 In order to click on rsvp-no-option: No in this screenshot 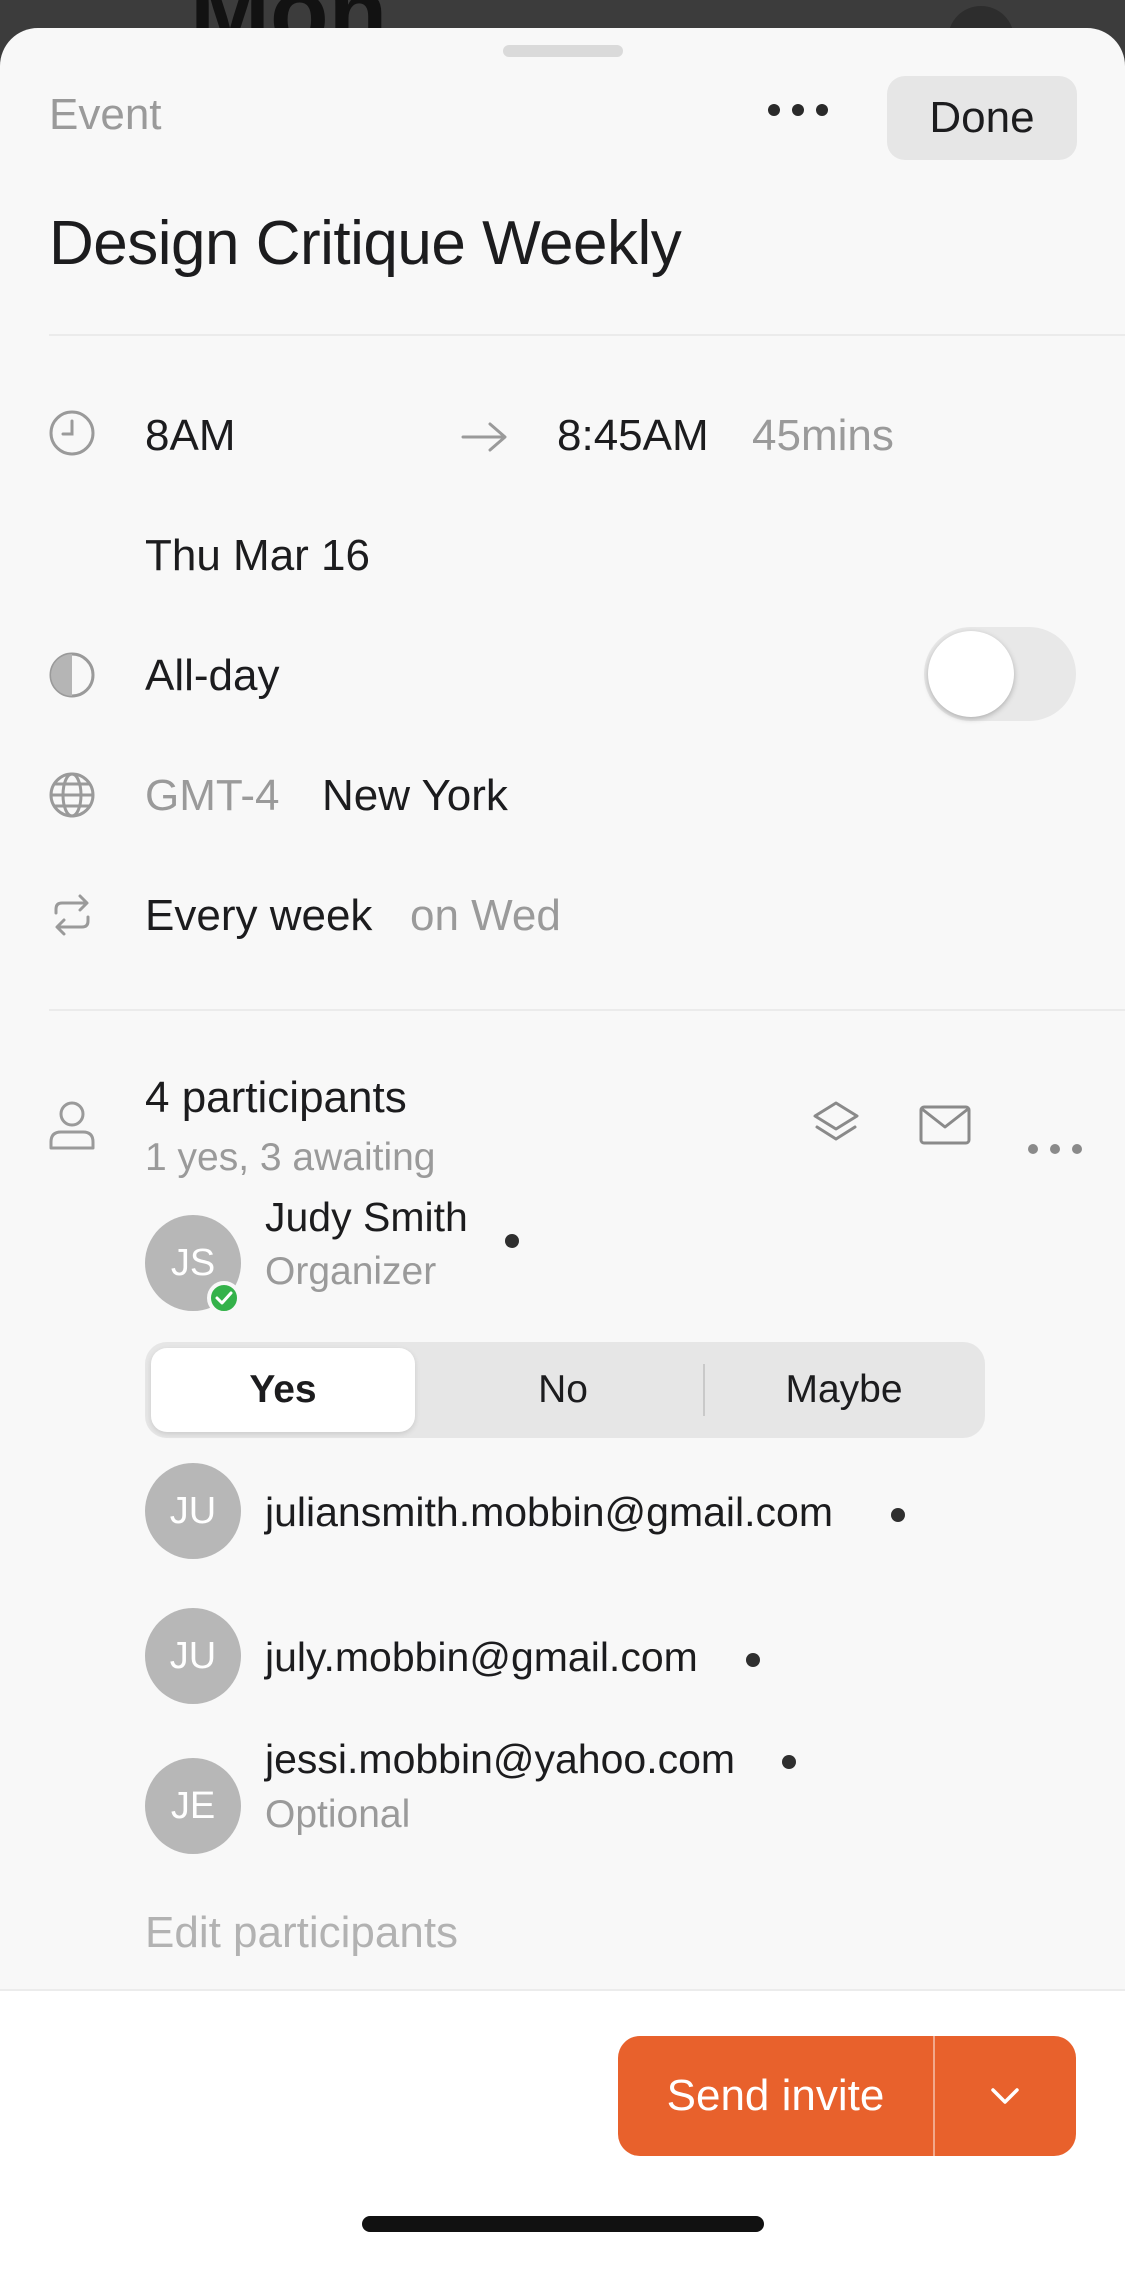, I will do `click(563, 1390)`.